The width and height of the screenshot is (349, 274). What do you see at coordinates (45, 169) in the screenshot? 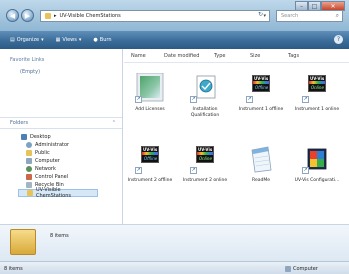
I see `tree-item-label: Network` at bounding box center [45, 169].